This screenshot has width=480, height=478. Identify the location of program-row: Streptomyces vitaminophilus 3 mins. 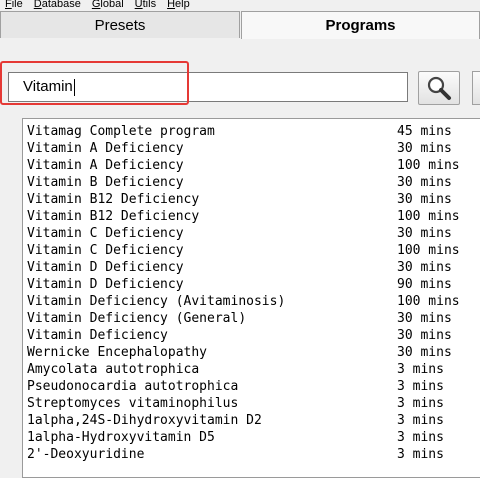
(253, 403).